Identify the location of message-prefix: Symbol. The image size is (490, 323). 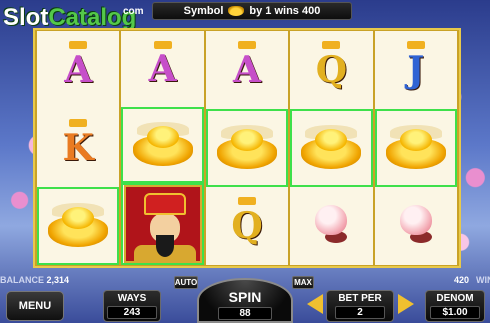
(203, 11).